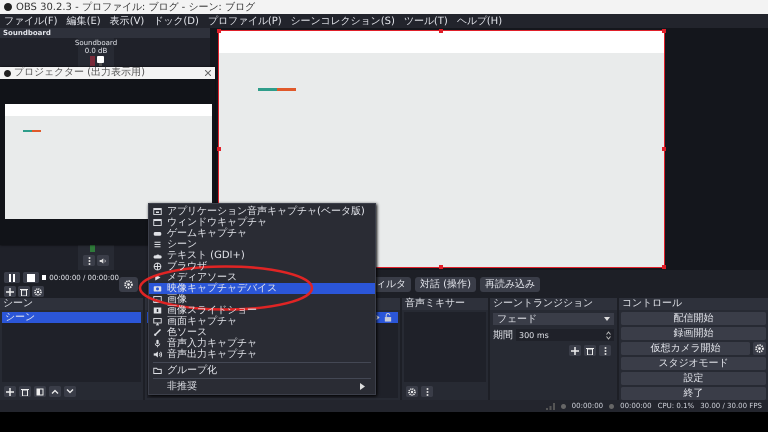  I want to click on filter-button, so click(40, 391).